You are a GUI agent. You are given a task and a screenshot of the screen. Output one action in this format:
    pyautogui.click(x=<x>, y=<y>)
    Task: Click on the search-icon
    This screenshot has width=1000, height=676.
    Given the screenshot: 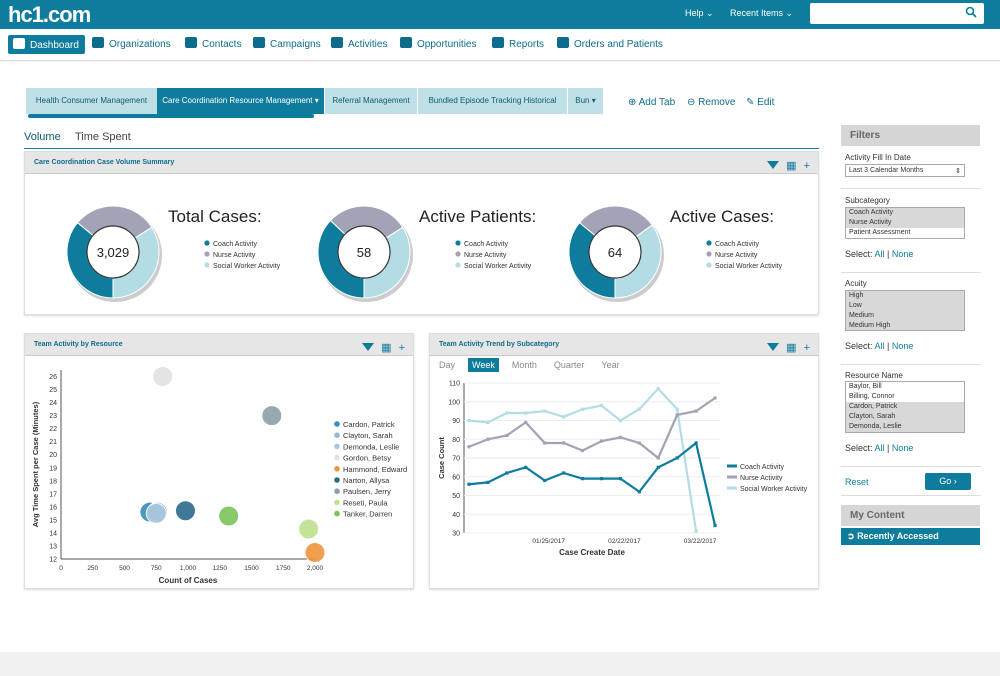 What is the action you would take?
    pyautogui.click(x=971, y=12)
    